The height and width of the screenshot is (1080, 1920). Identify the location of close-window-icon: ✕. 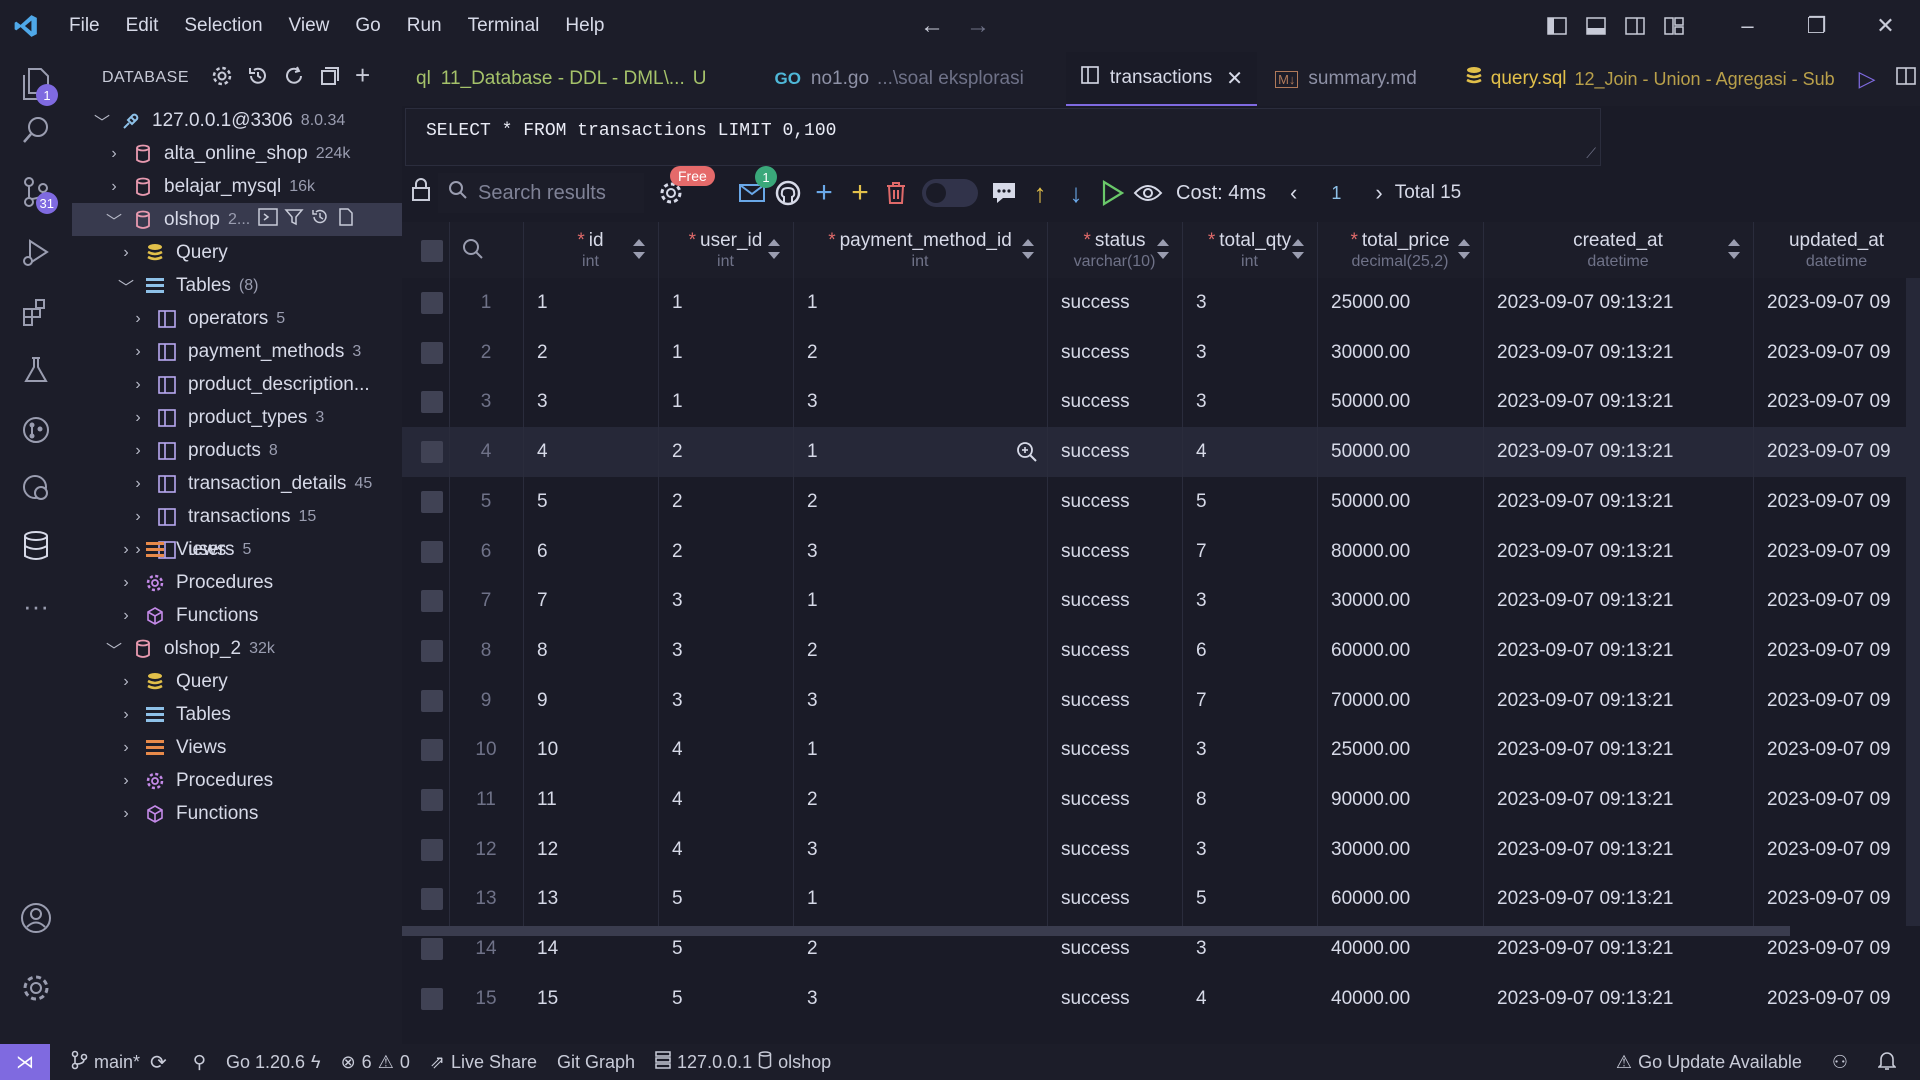
(1885, 26).